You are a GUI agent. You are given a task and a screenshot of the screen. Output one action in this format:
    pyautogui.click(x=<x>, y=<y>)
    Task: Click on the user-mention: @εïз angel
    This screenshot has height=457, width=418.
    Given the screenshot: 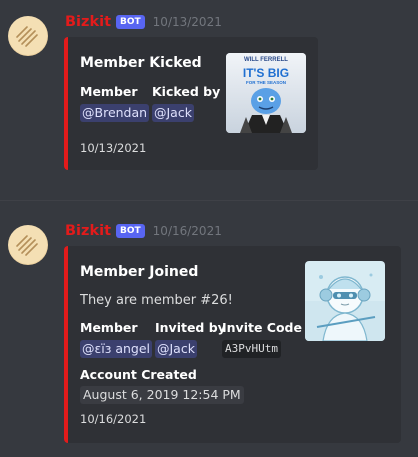 What is the action you would take?
    pyautogui.click(x=116, y=349)
    